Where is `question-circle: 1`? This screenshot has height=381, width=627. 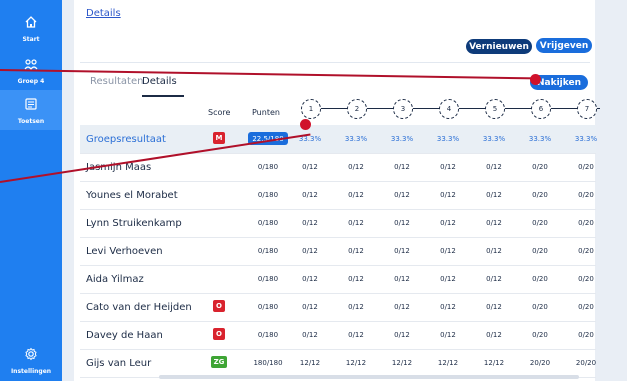
question-circle: 1 is located at coordinates (311, 109).